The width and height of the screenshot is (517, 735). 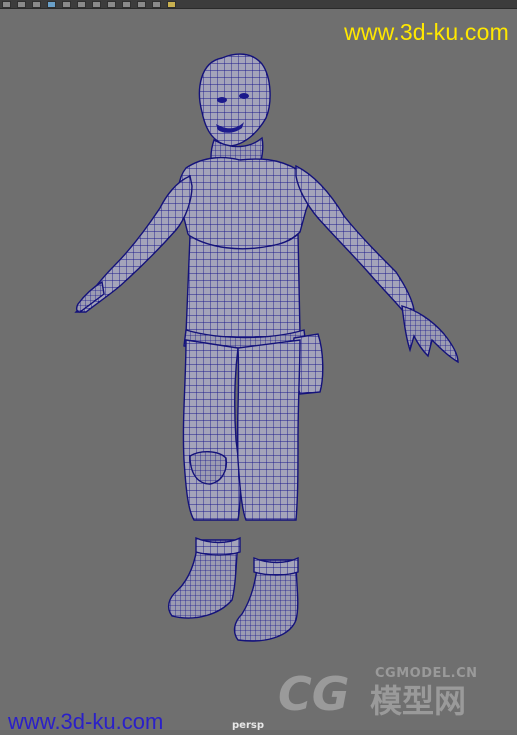 What do you see at coordinates (111, 4) in the screenshot?
I see `soft-mod-icon` at bounding box center [111, 4].